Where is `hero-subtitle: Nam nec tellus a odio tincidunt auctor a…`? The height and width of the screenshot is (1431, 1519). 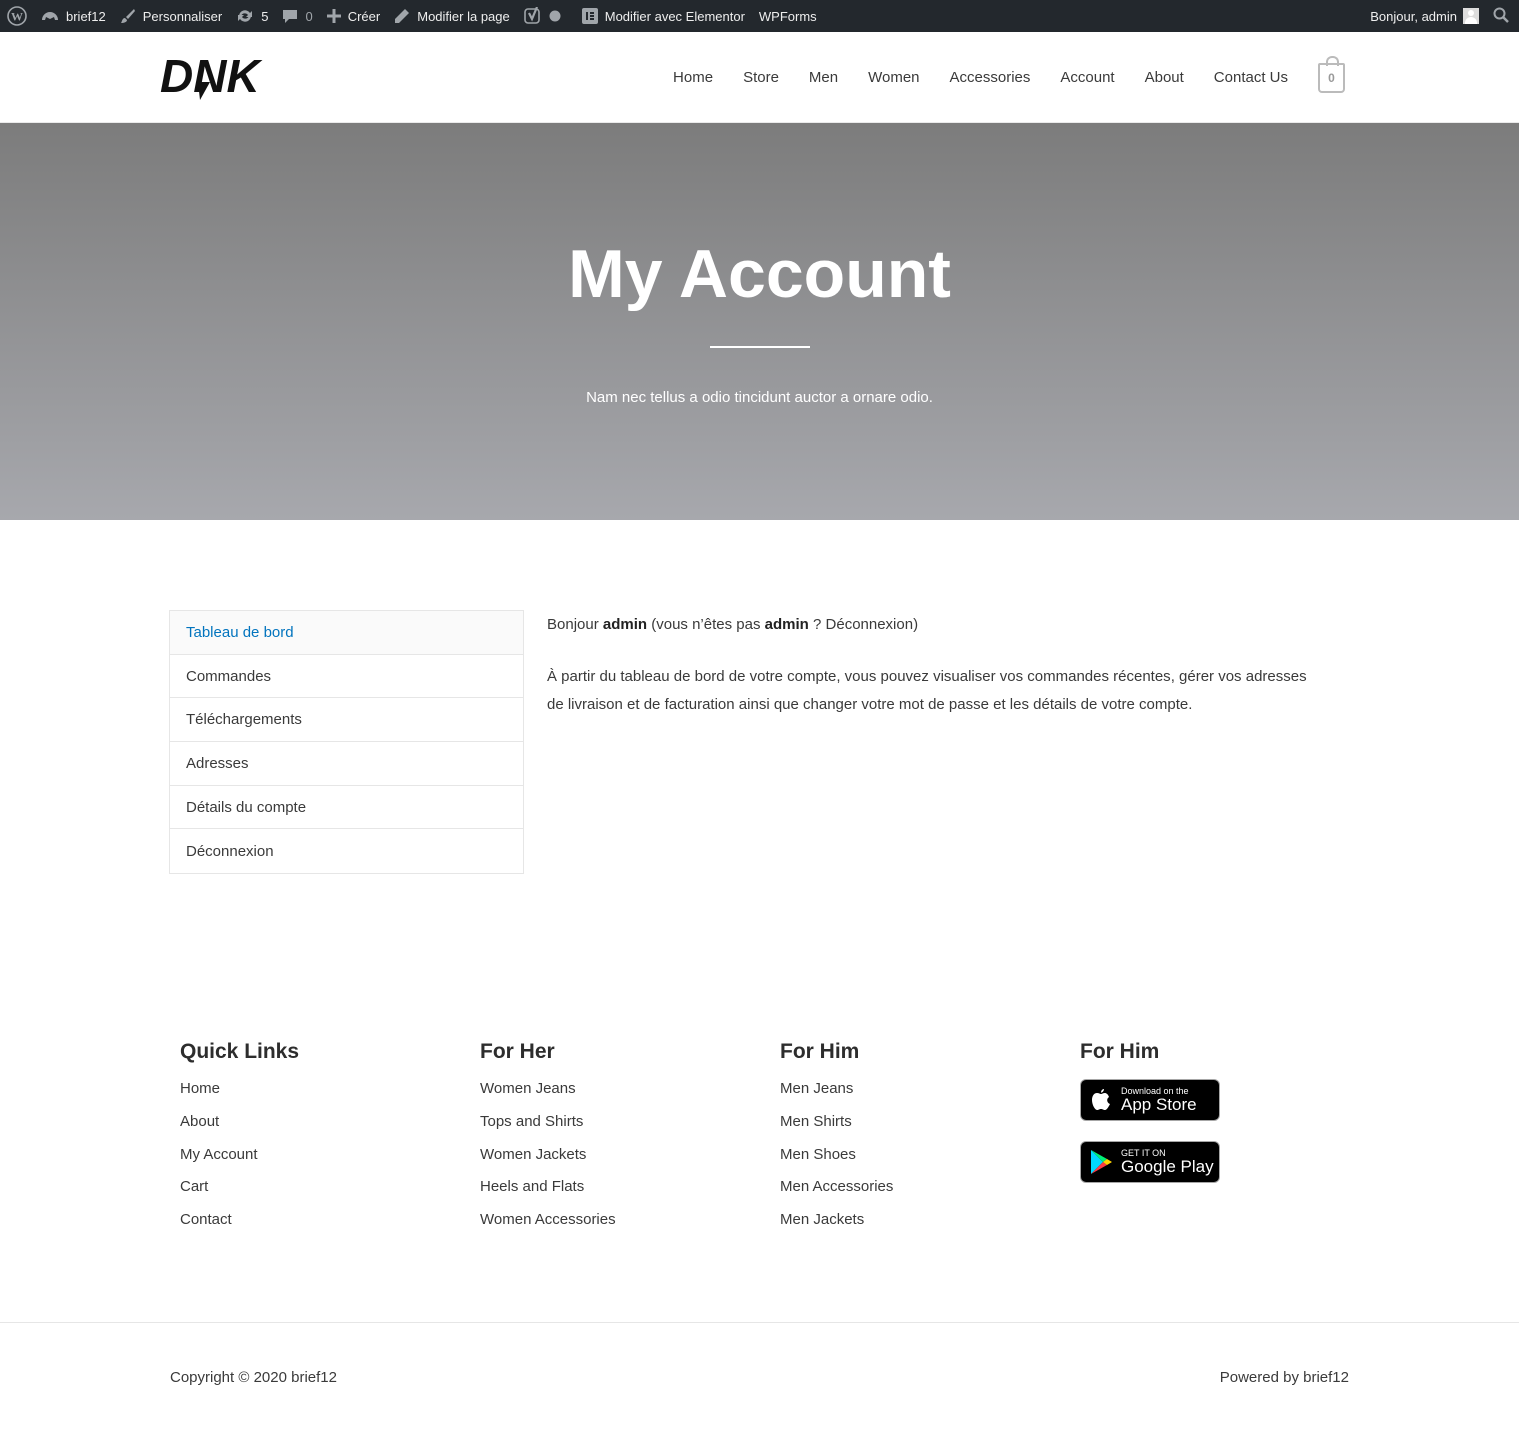 hero-subtitle: Nam nec tellus a odio tincidunt auctor a… is located at coordinates (759, 397).